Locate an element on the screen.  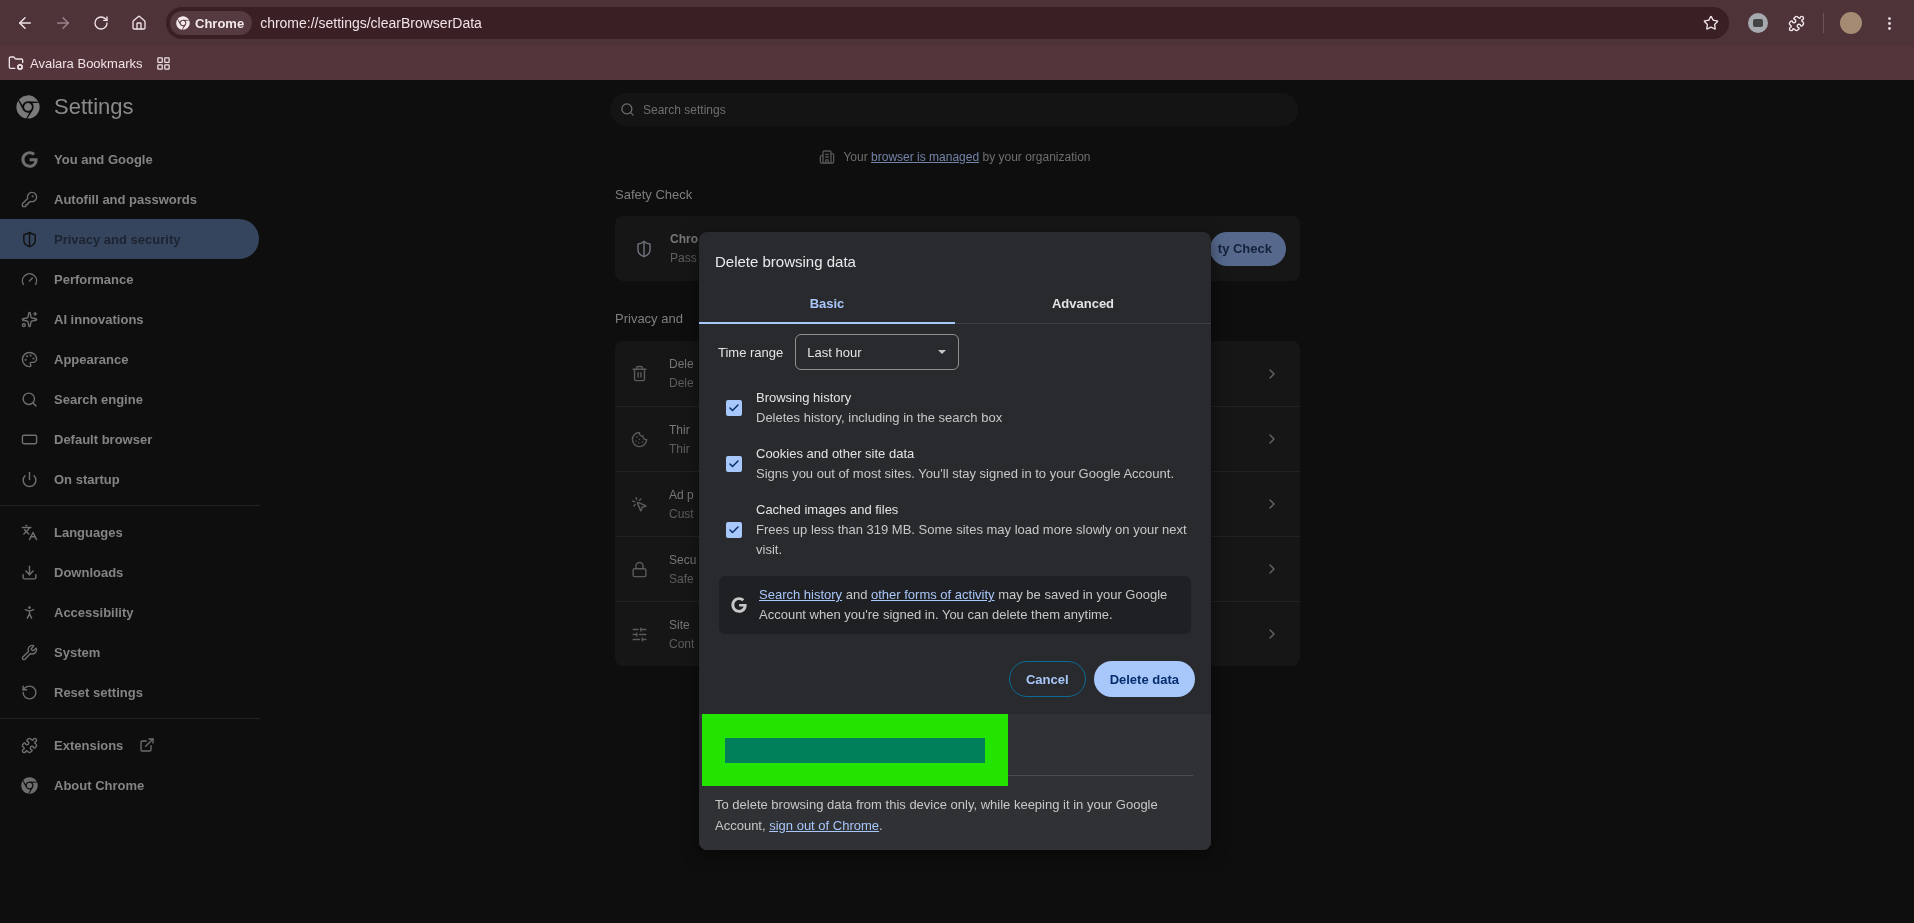
option-title: Cookies and other site data is located at coordinates (836, 454).